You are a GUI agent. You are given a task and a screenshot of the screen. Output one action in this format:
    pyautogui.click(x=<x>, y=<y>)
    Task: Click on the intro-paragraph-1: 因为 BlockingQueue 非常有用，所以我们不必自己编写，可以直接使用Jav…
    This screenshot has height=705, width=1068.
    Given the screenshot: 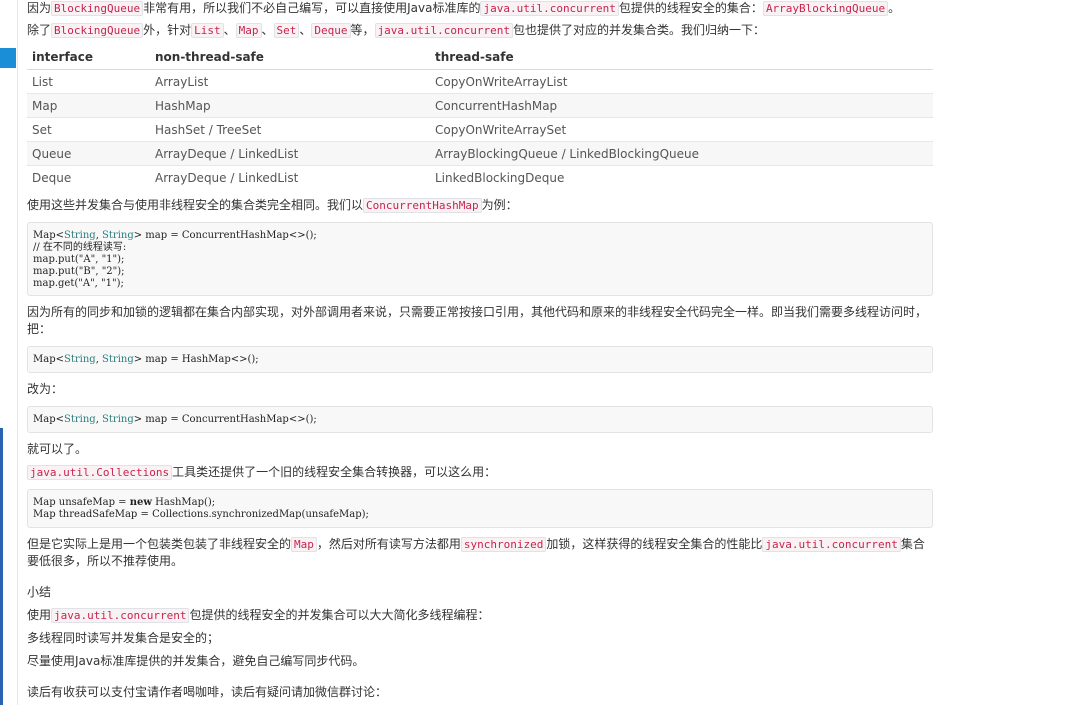 What is the action you would take?
    pyautogui.click(x=464, y=8)
    